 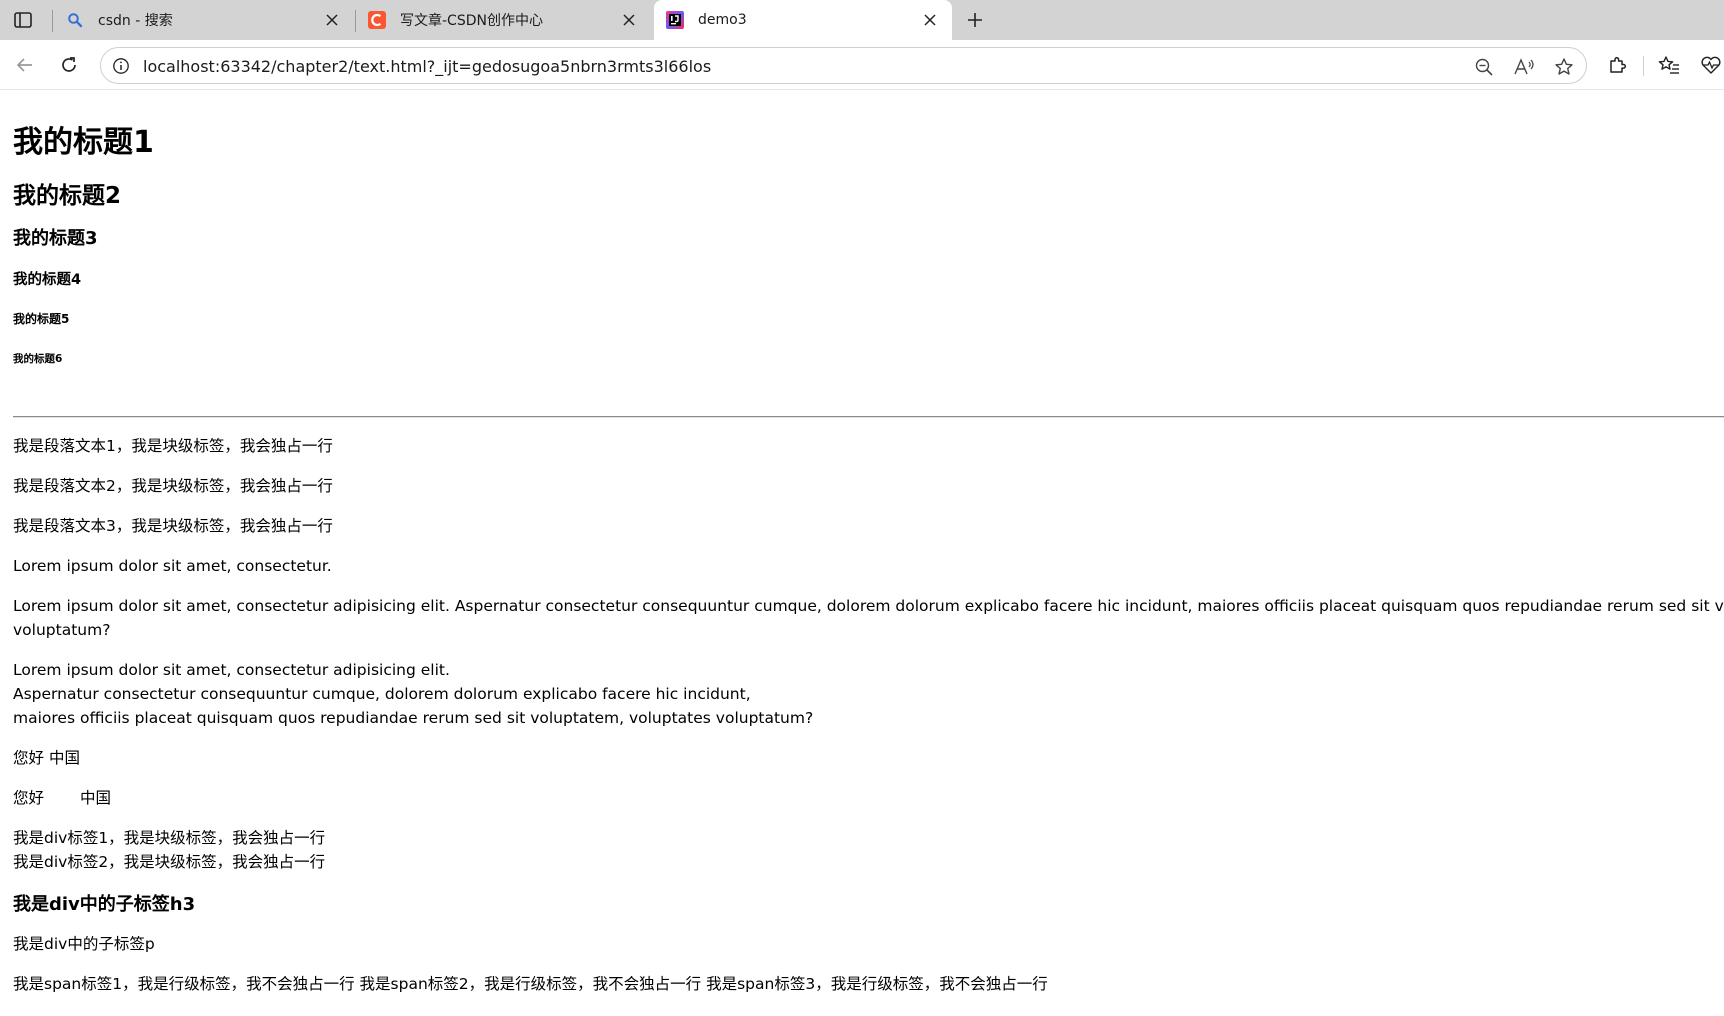 I want to click on performance-button, so click(x=1711, y=65).